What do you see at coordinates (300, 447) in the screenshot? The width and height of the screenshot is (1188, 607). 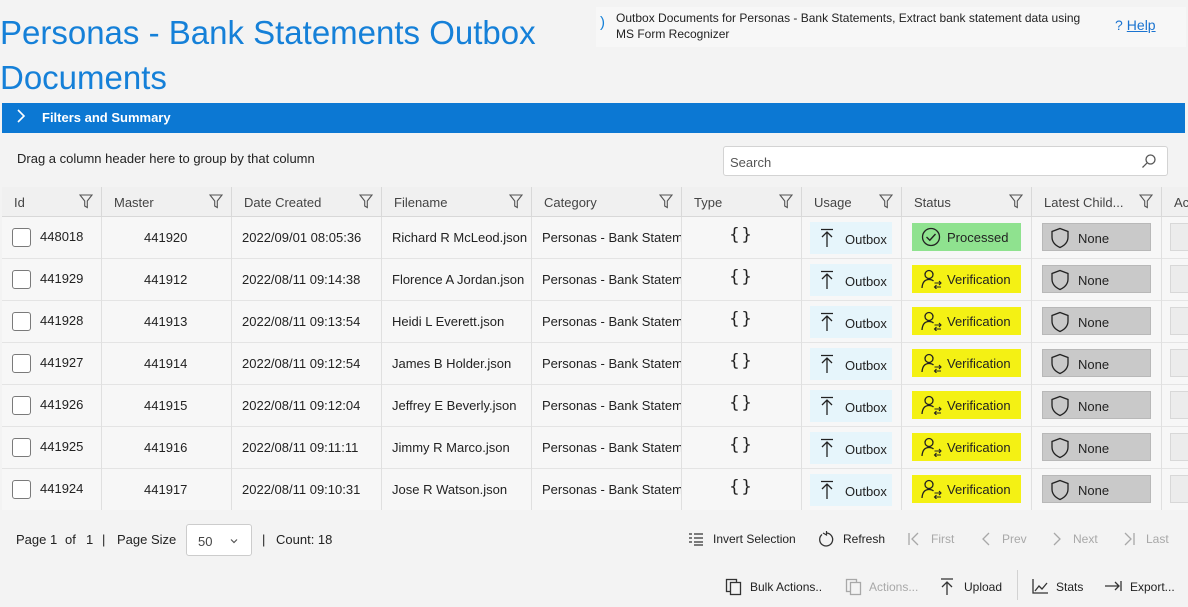 I see `row-date-created: 2022/08/11 09:11:11` at bounding box center [300, 447].